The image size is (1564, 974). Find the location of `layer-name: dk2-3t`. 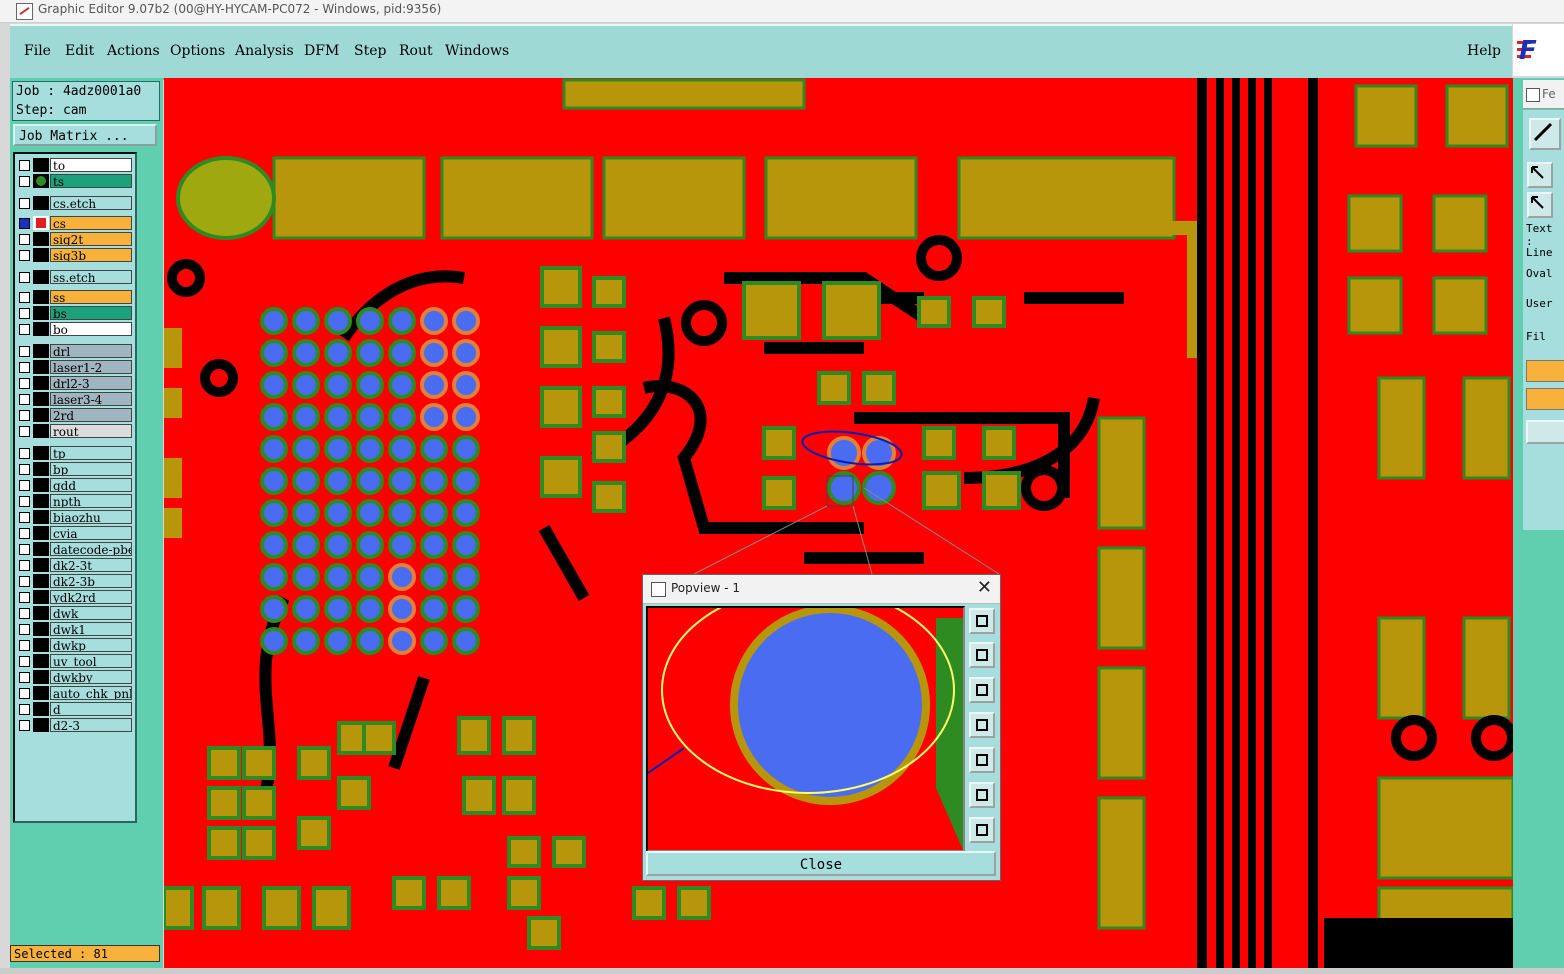

layer-name: dk2-3t is located at coordinates (91, 565).